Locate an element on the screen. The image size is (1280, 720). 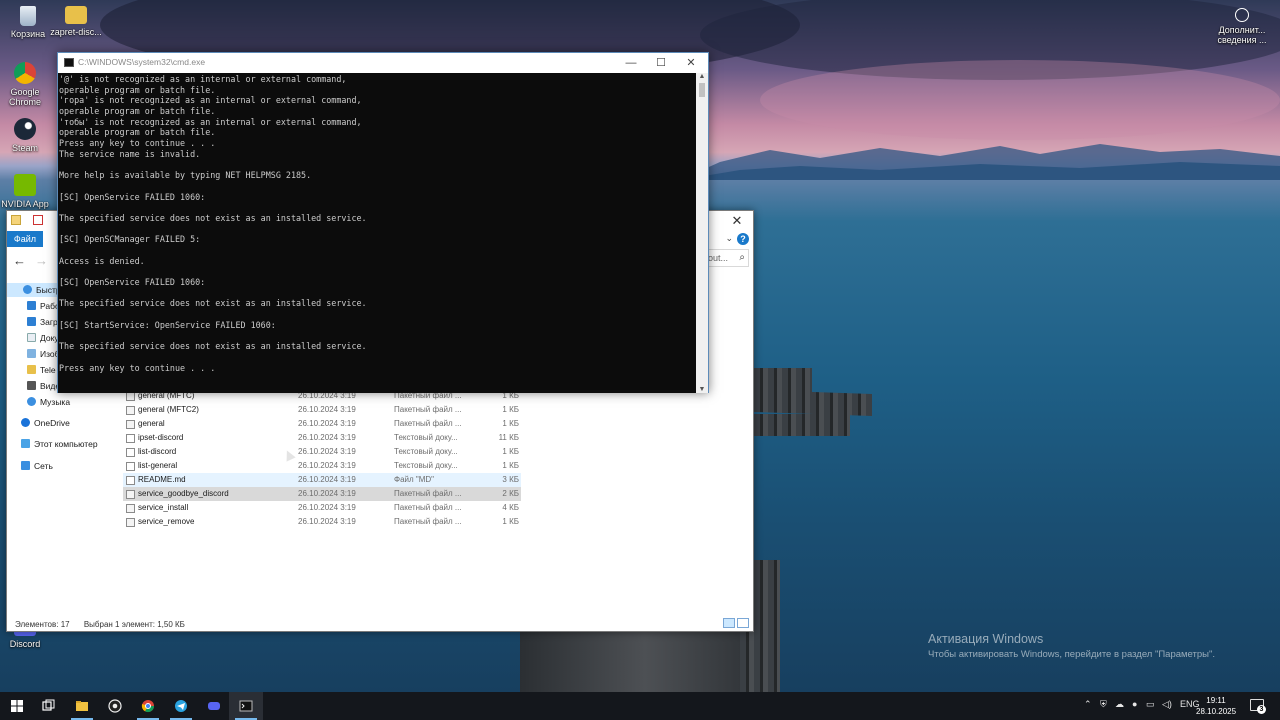
nav-item-downloads: Загр is located at coordinates (42, 322).